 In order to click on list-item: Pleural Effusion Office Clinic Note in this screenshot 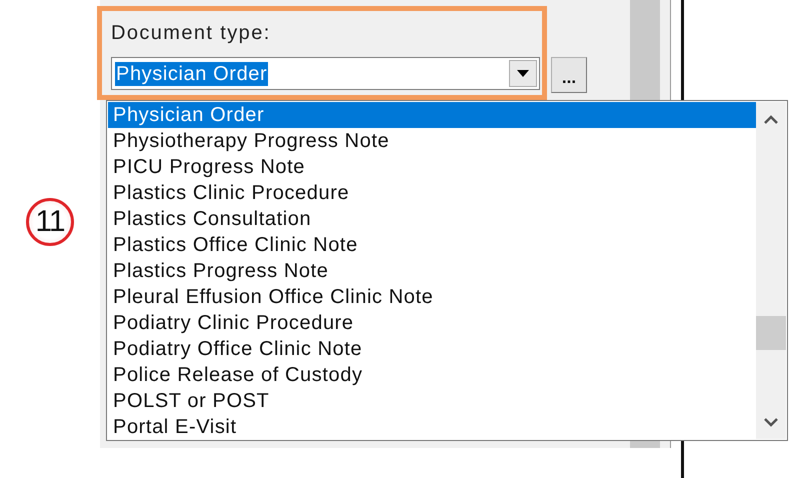, I will do `click(432, 297)`.